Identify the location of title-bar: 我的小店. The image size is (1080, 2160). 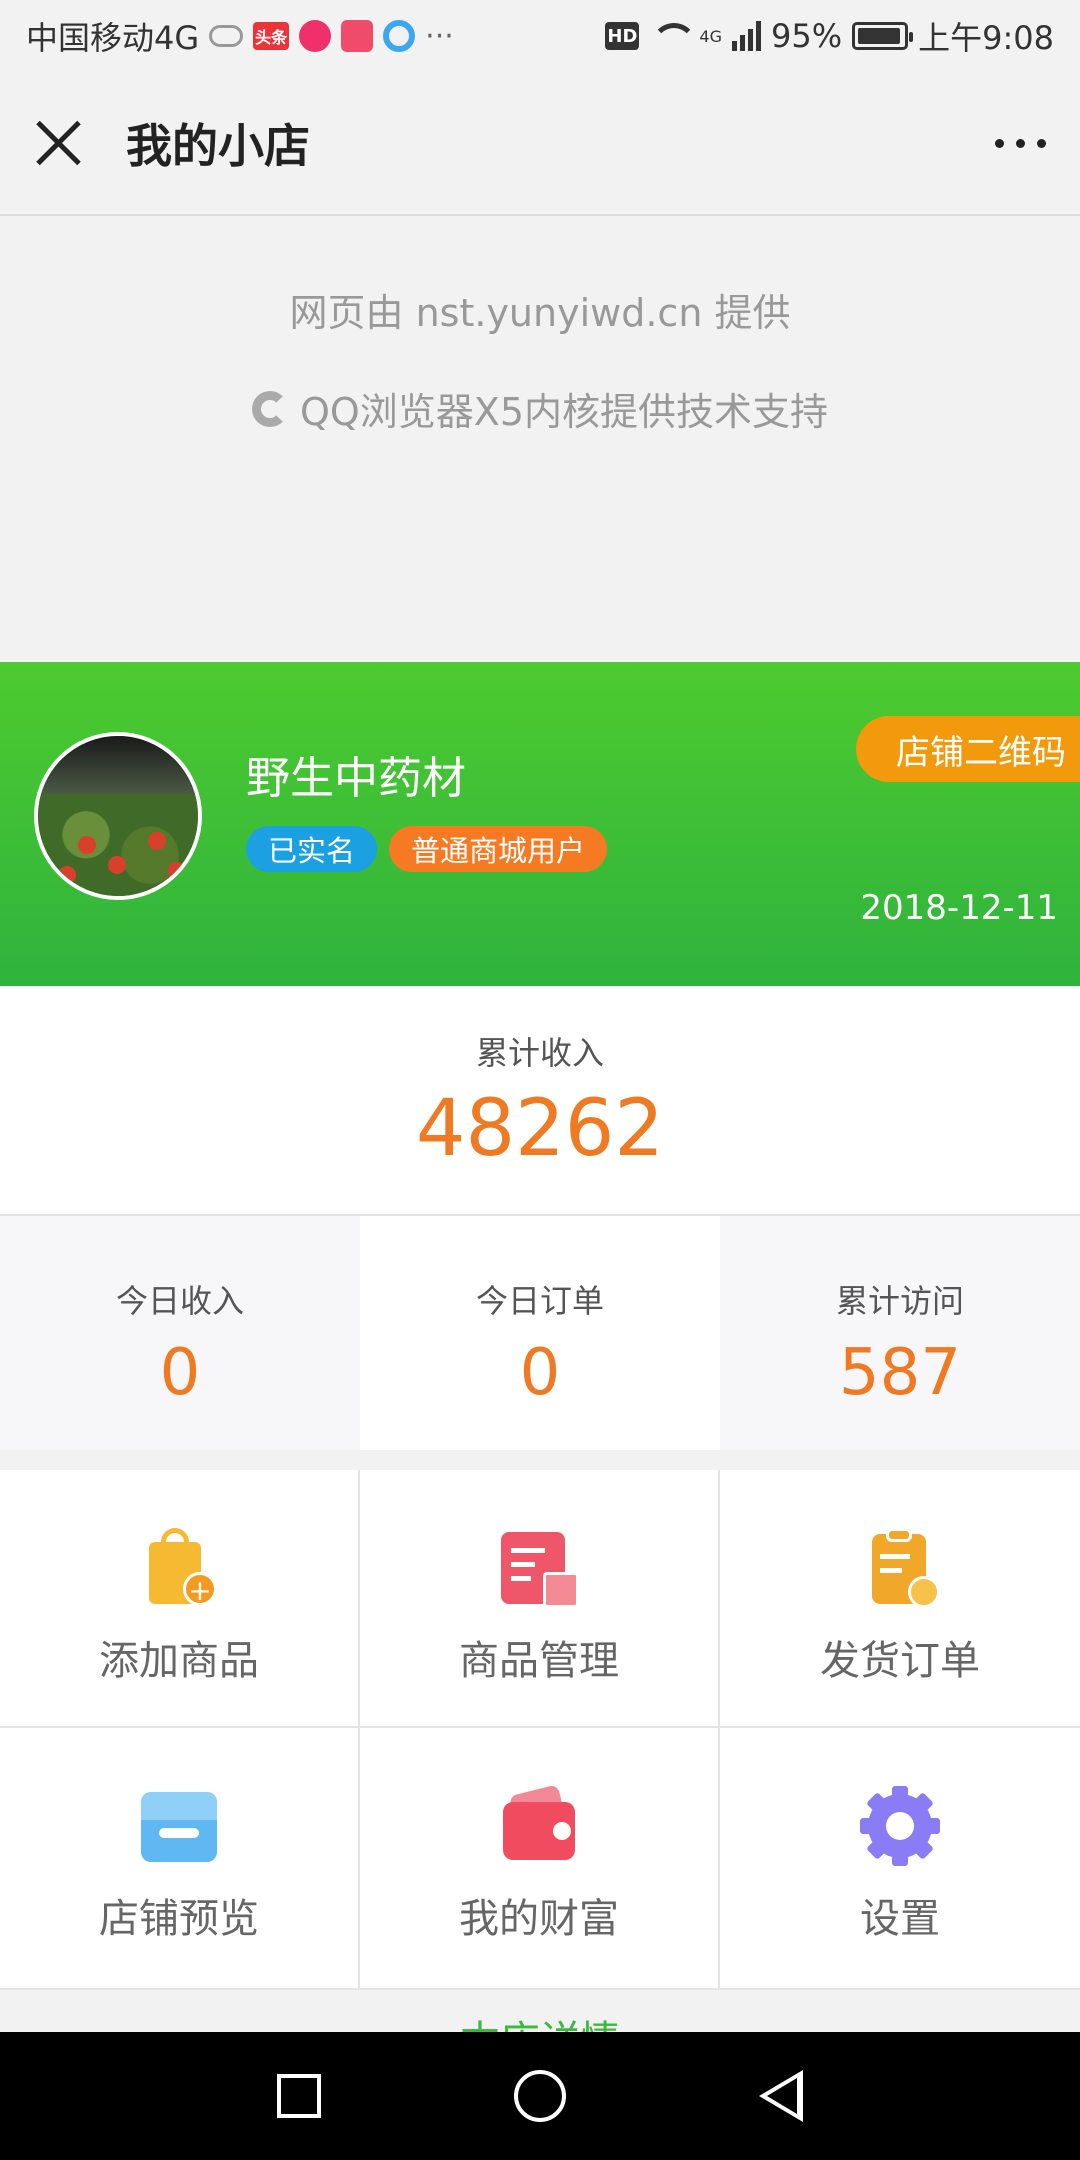
(540, 144).